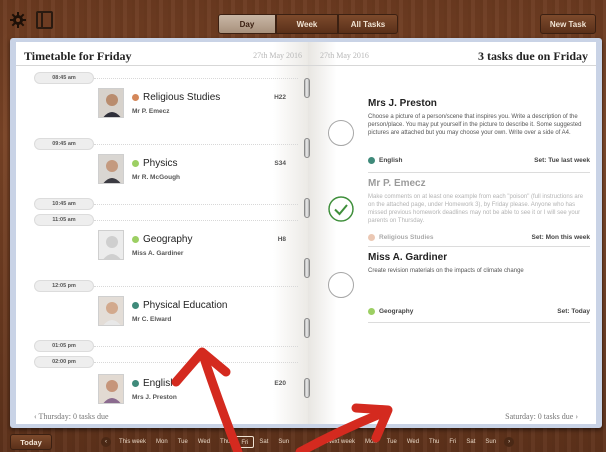  What do you see at coordinates (168, 239) in the screenshot?
I see `subject-name: Geography` at bounding box center [168, 239].